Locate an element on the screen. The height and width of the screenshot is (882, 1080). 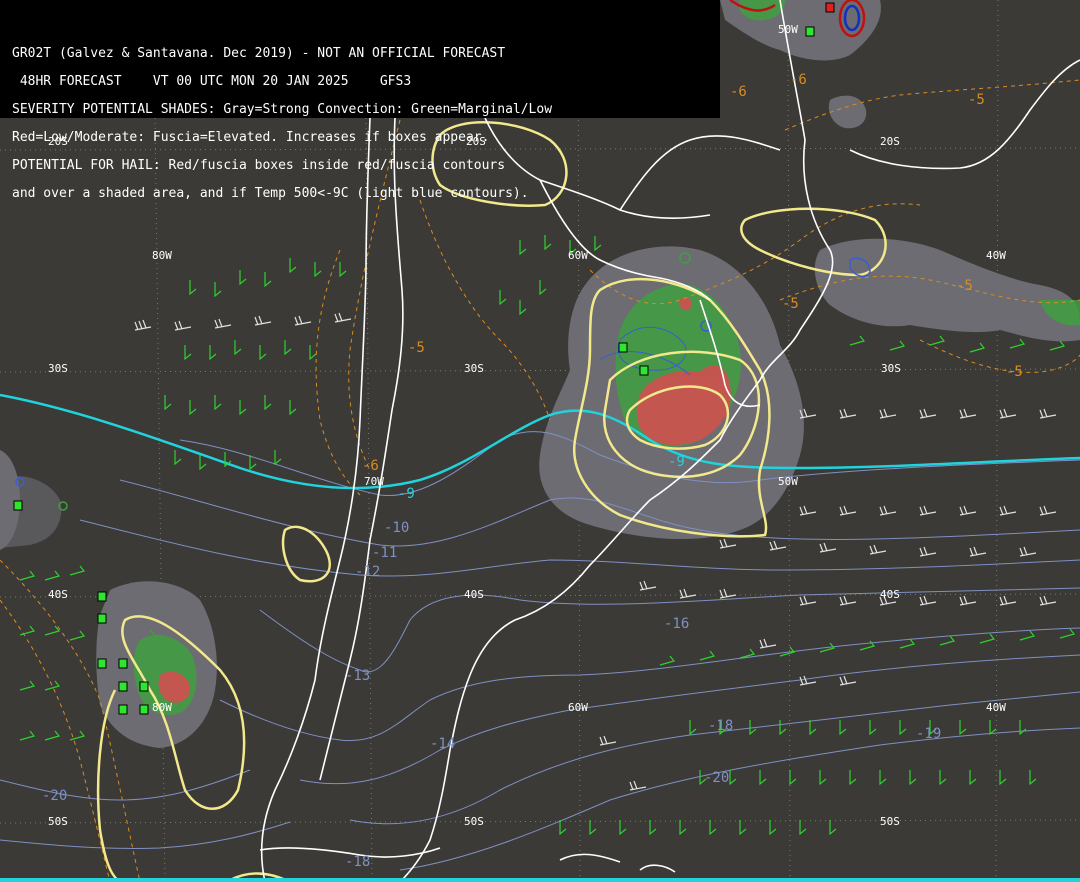
temp-label-m16: -16 is located at coordinates (676, 624).